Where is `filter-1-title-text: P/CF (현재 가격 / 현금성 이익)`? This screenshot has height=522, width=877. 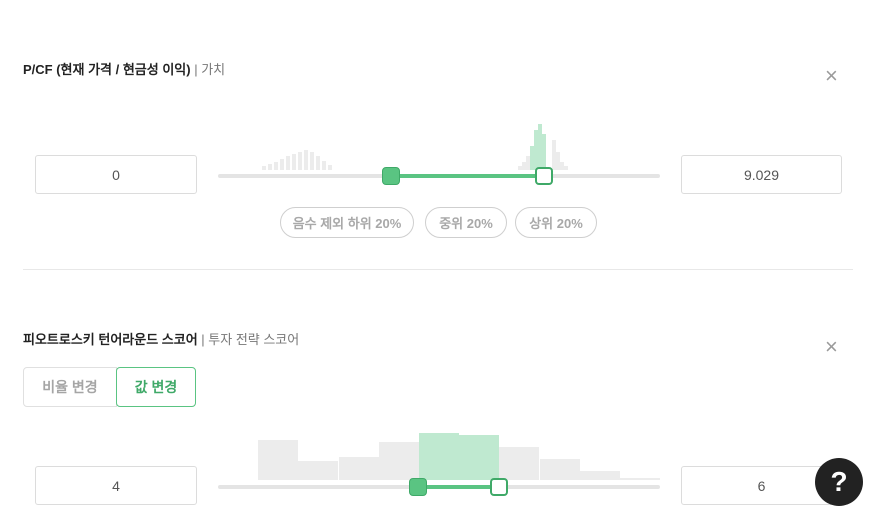 filter-1-title-text: P/CF (현재 가격 / 현금성 이익) is located at coordinates (107, 69).